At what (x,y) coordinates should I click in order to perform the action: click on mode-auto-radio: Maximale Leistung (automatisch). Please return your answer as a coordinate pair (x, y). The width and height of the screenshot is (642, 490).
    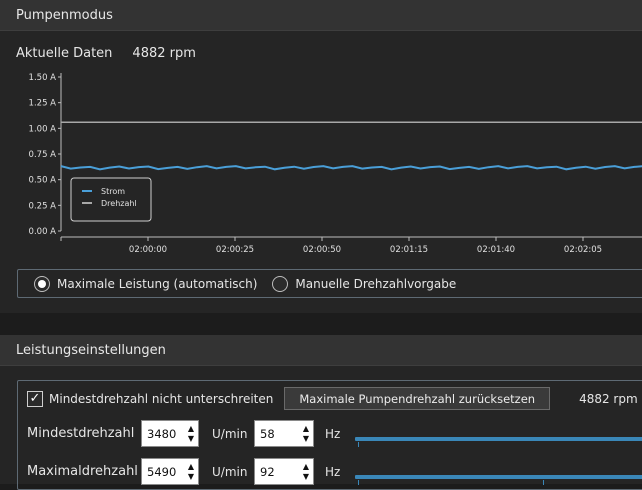
    Looking at the image, I should click on (146, 283).